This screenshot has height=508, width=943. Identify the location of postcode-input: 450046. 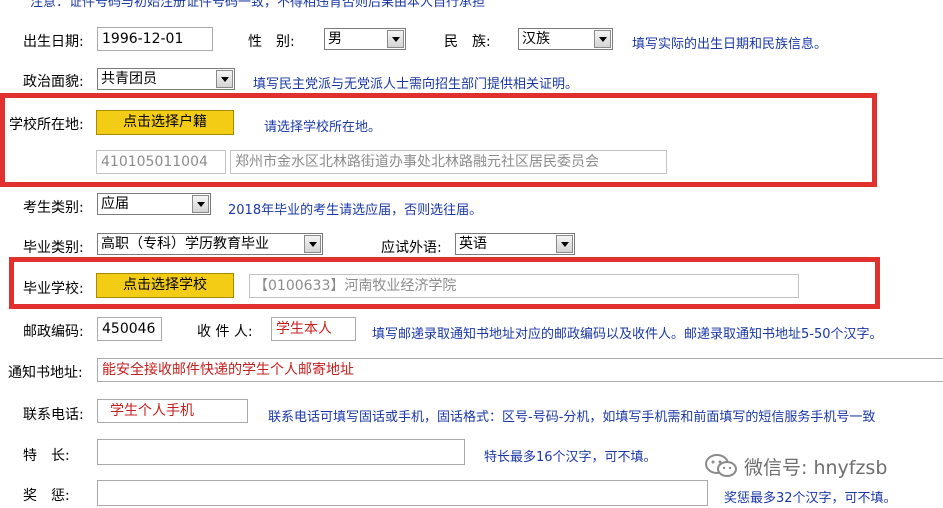
(129, 329).